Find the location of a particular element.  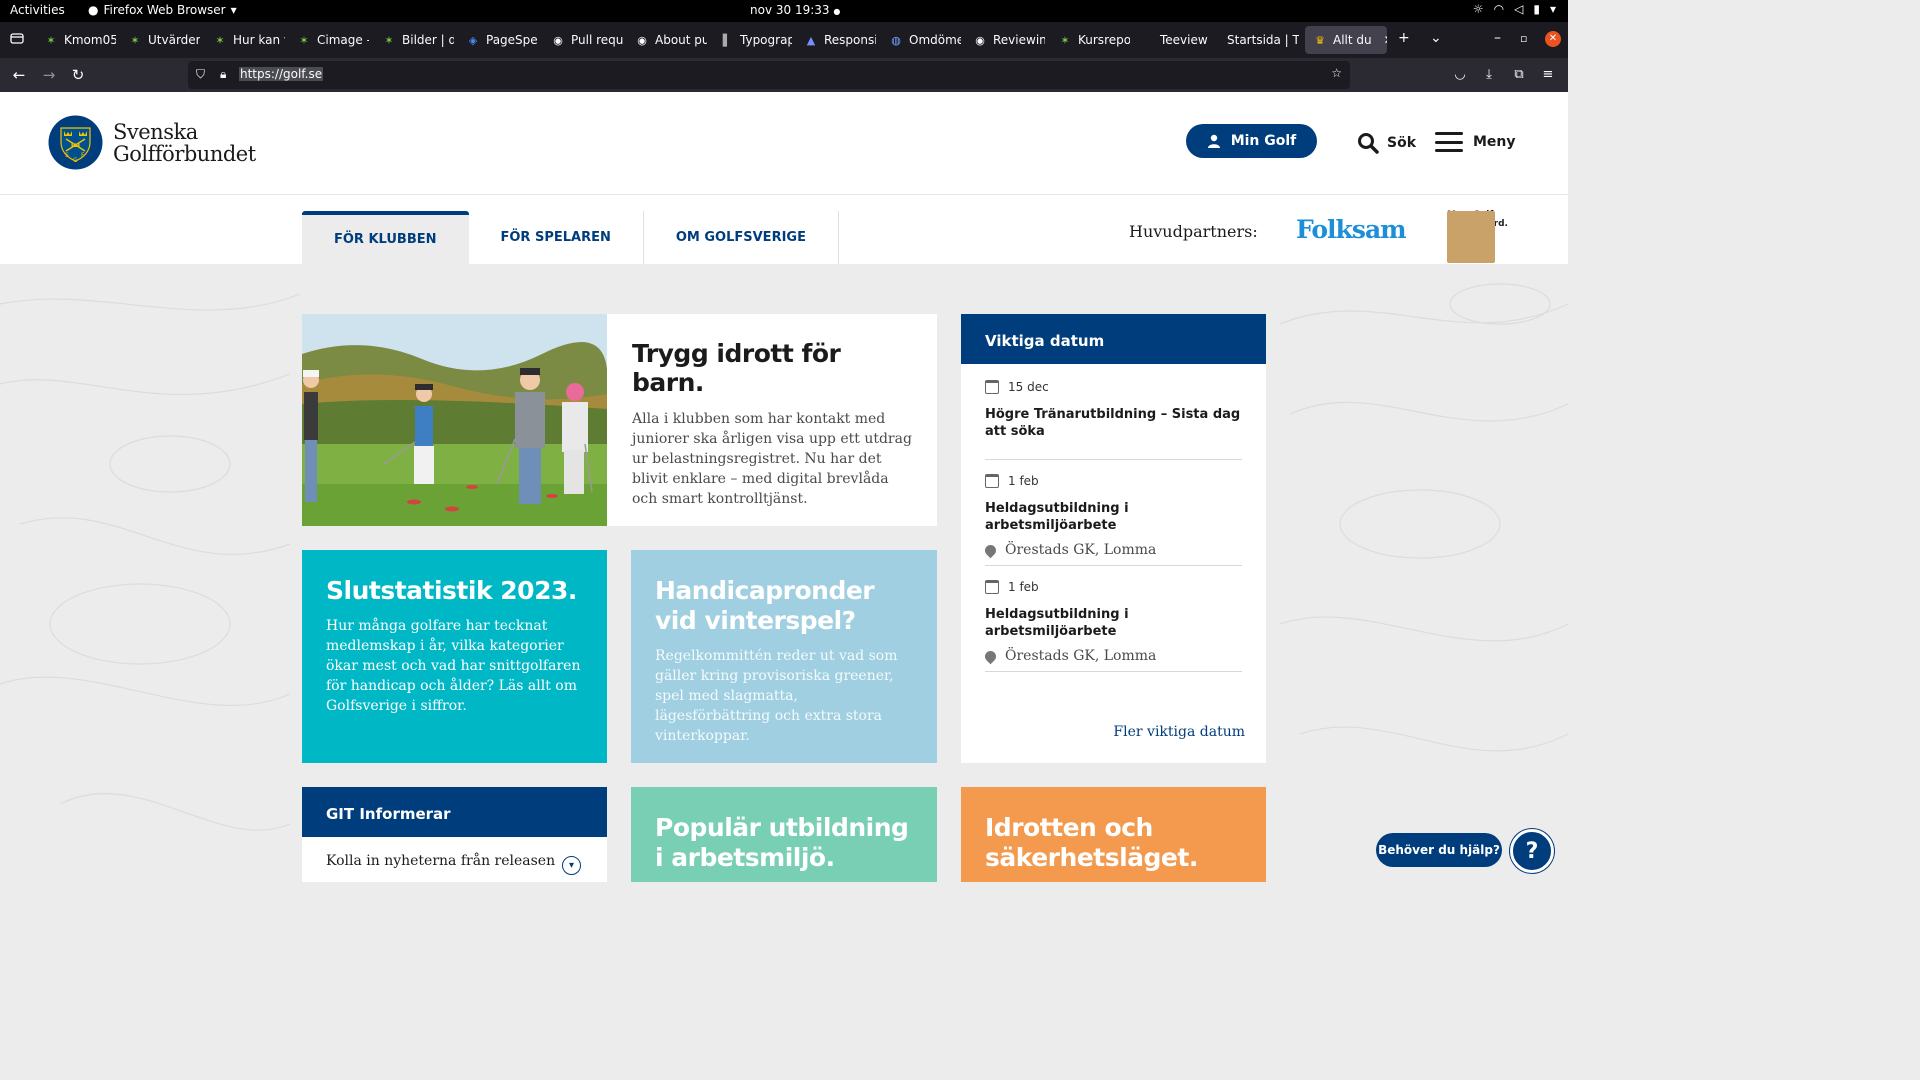

typography-icon: ▌ is located at coordinates (727, 40).